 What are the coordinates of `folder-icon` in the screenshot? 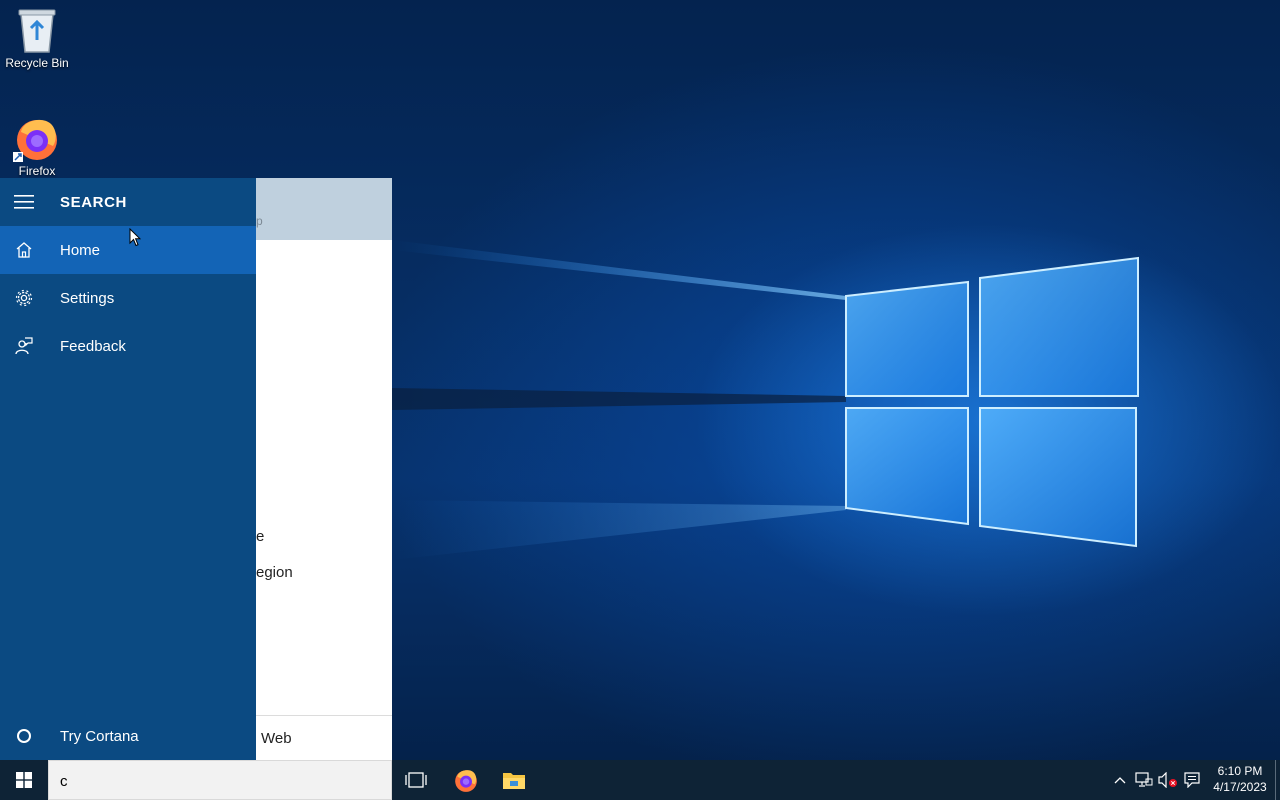 It's located at (514, 781).